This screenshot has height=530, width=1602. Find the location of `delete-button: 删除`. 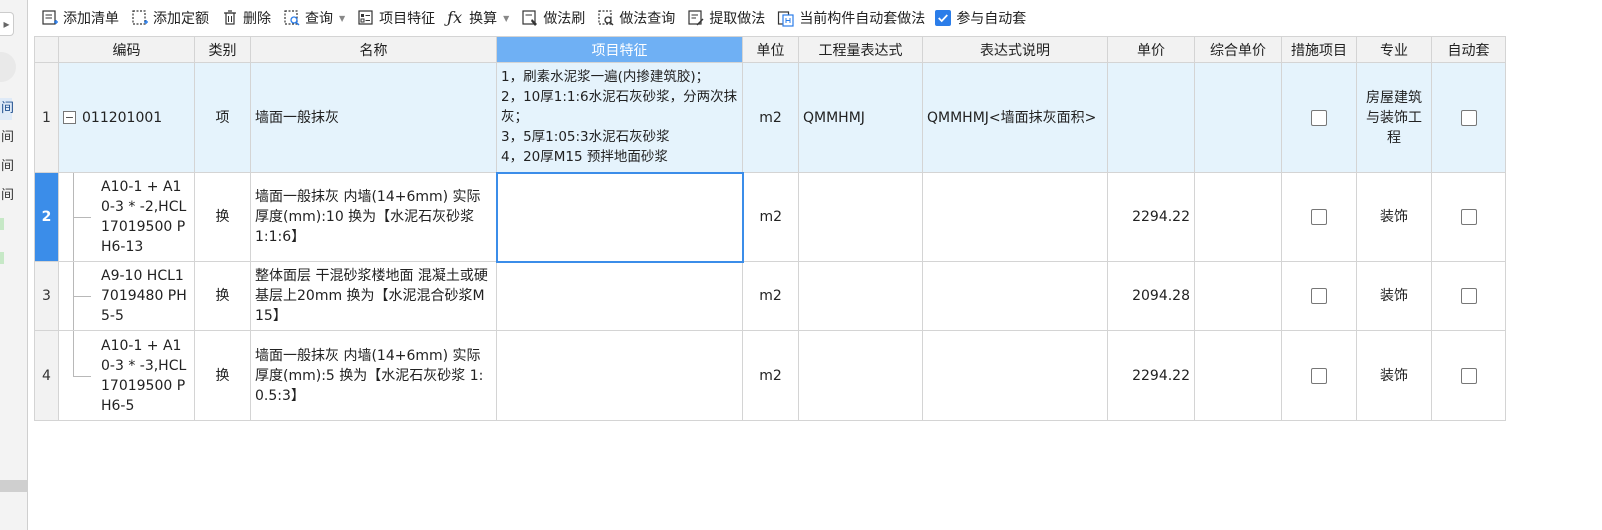

delete-button: 删除 is located at coordinates (246, 18).